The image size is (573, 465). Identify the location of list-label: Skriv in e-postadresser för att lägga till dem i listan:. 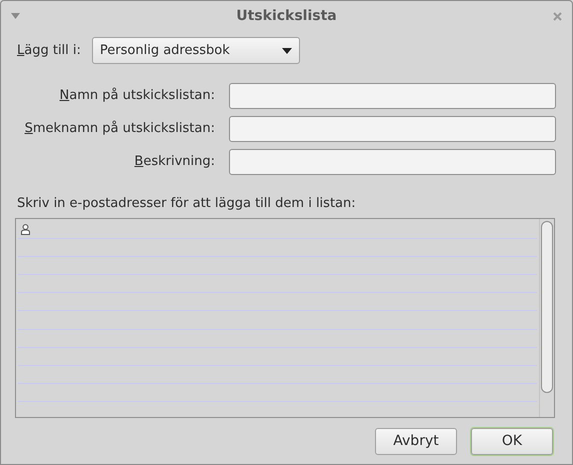
(187, 204).